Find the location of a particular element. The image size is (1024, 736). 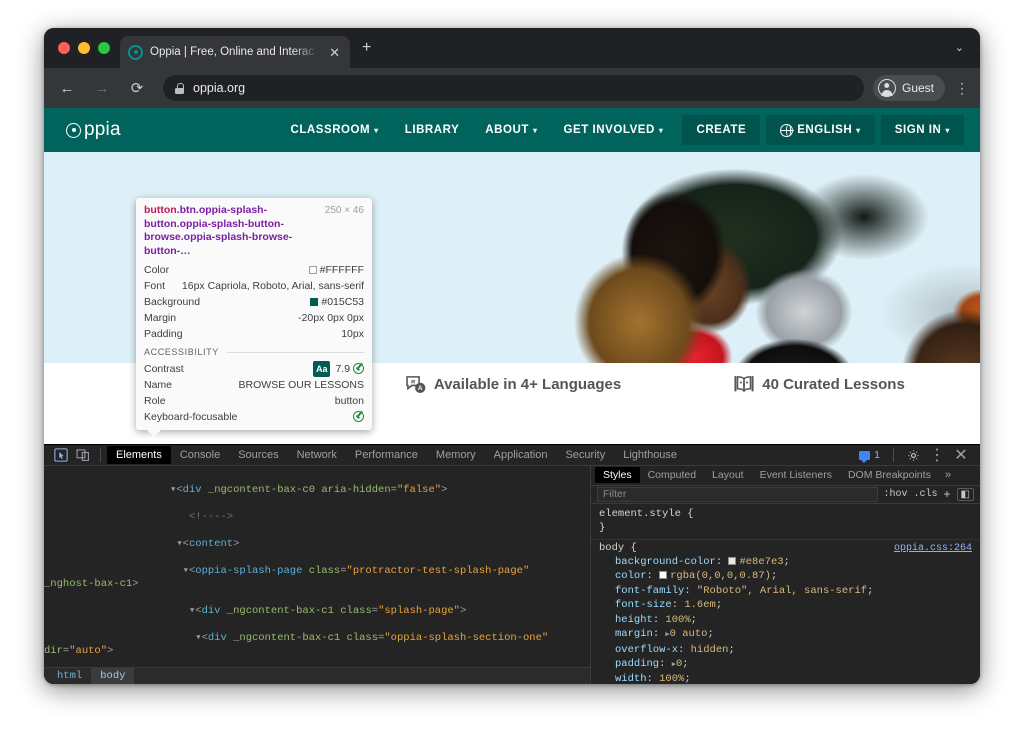

new-tab-button: + is located at coordinates (366, 48).